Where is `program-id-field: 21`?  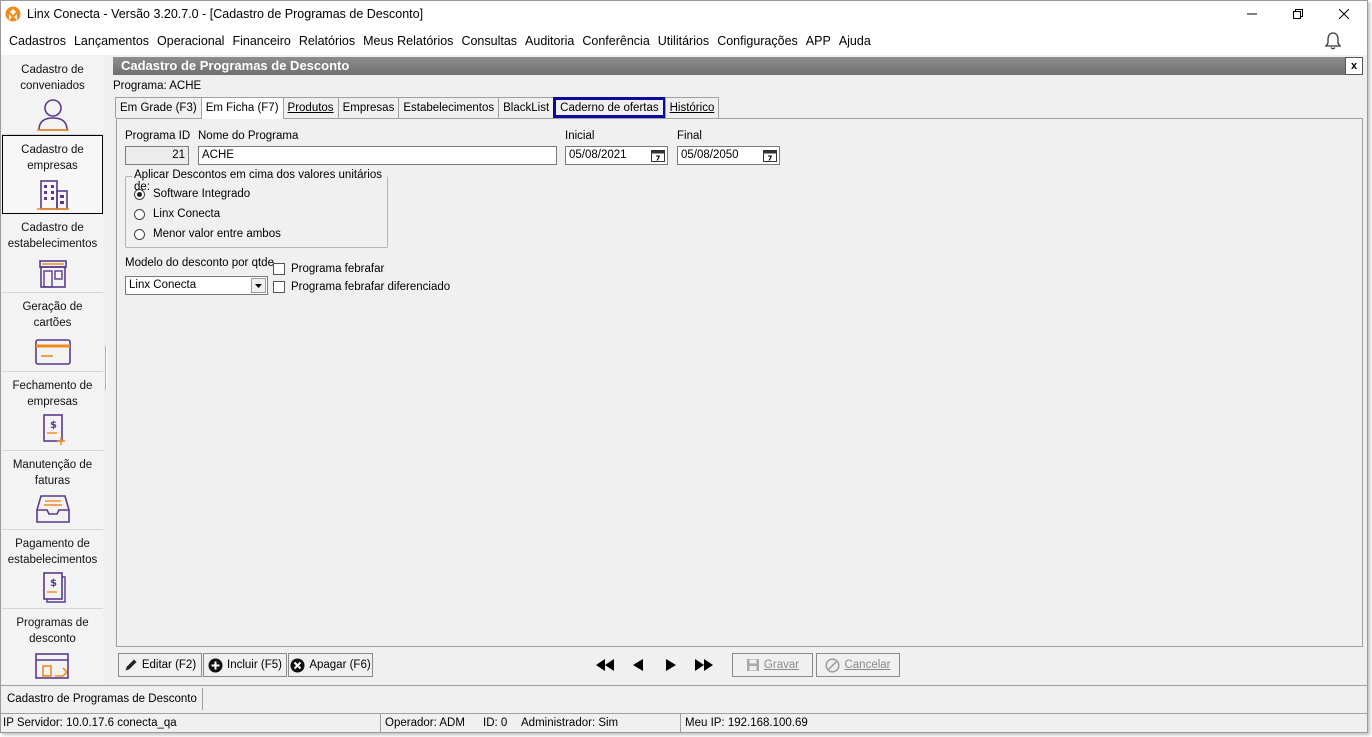
program-id-field: 21 is located at coordinates (157, 155).